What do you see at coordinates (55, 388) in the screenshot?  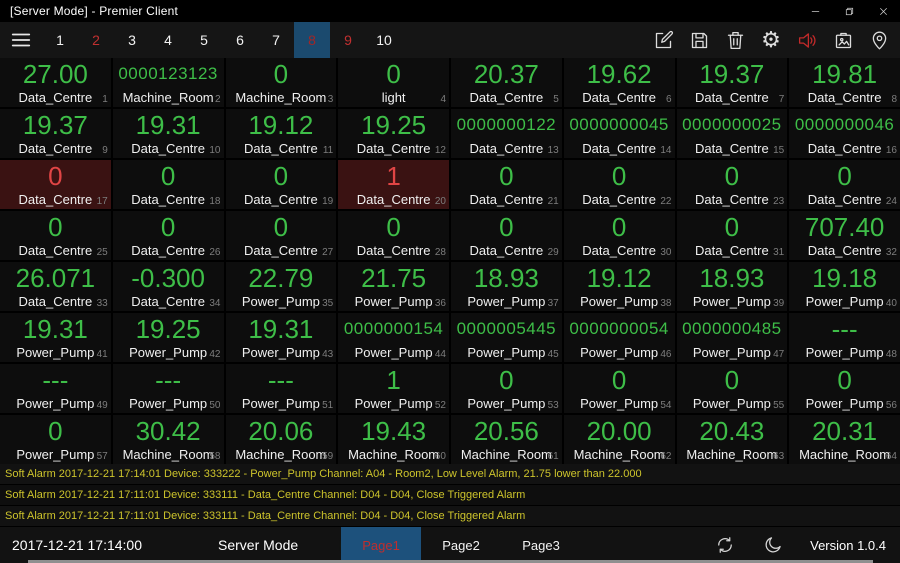 I see `grid-cell-49: --- Power_Pump 49` at bounding box center [55, 388].